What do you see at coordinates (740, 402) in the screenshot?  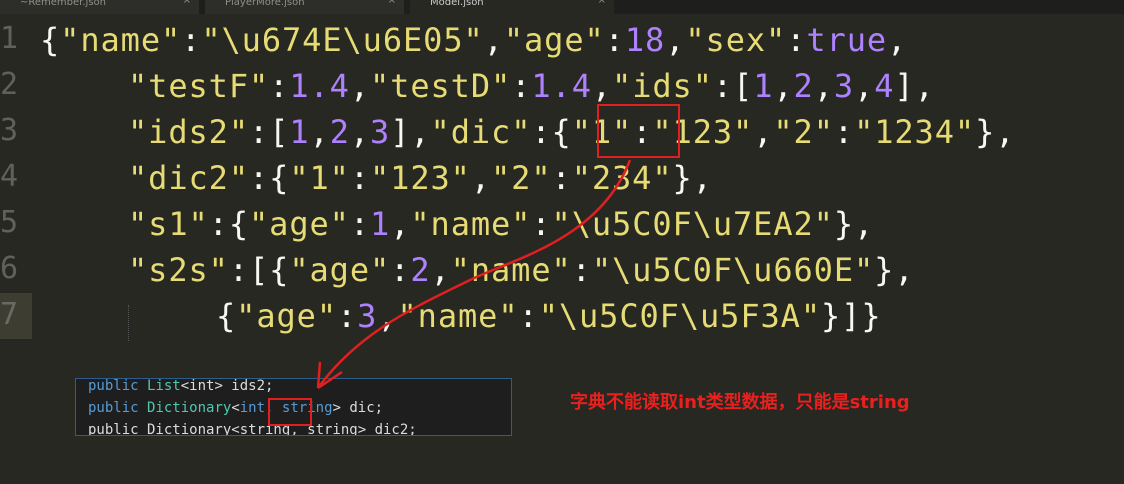 I see `annotation-note: 字典不能读取int类型数据，只能是string` at bounding box center [740, 402].